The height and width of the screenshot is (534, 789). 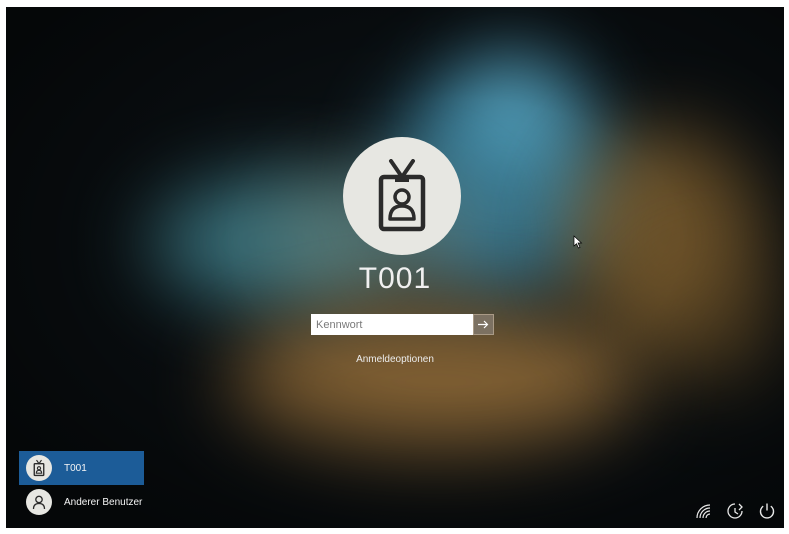 I want to click on password-row, so click(x=402, y=324).